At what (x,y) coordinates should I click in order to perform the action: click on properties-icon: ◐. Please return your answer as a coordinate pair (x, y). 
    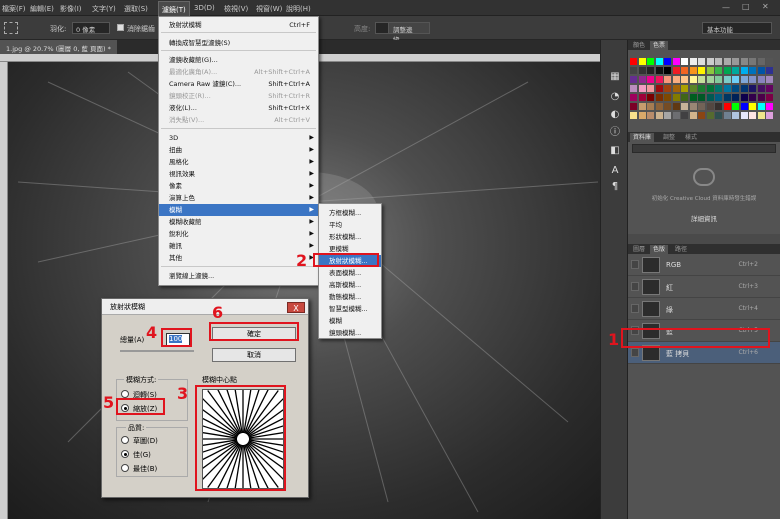
    Looking at the image, I should click on (615, 115).